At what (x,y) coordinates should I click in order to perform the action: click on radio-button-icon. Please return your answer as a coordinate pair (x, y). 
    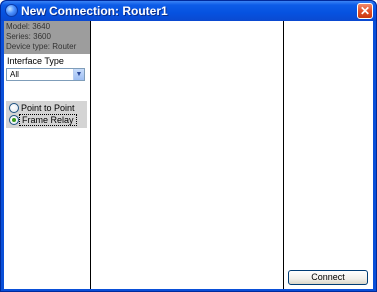
    Looking at the image, I should click on (14, 108).